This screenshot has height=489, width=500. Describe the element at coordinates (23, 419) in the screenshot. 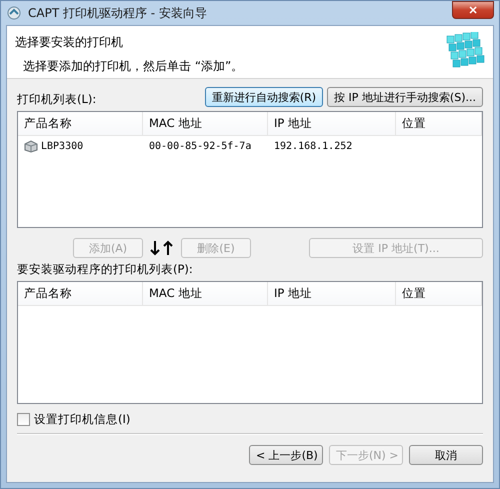

I see `checkbox` at that location.